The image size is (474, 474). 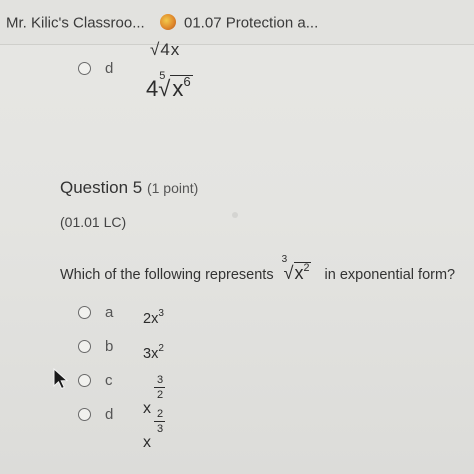 What do you see at coordinates (152, 88) in the screenshot?
I see `coefficient: 4` at bounding box center [152, 88].